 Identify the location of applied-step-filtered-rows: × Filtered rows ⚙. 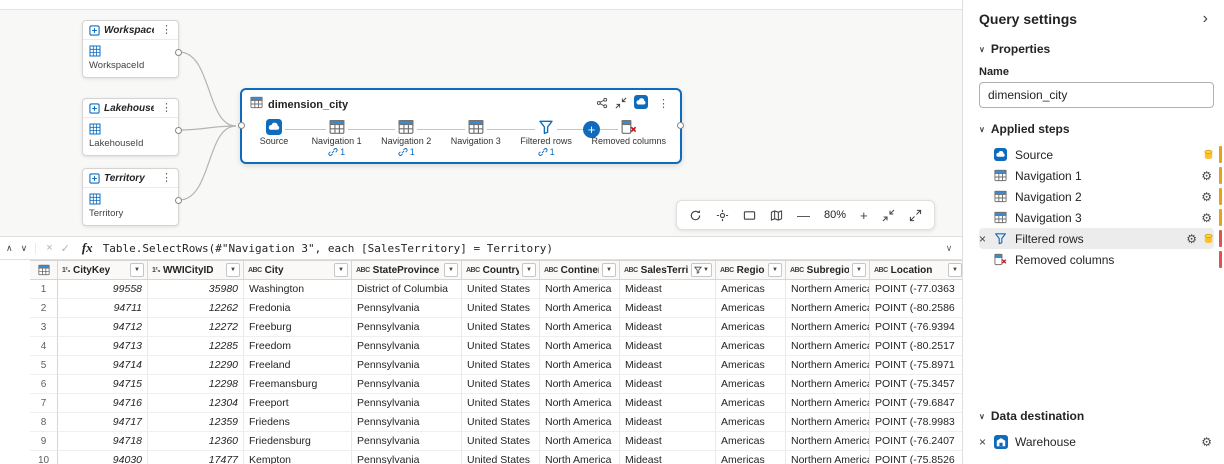
(1100, 238).